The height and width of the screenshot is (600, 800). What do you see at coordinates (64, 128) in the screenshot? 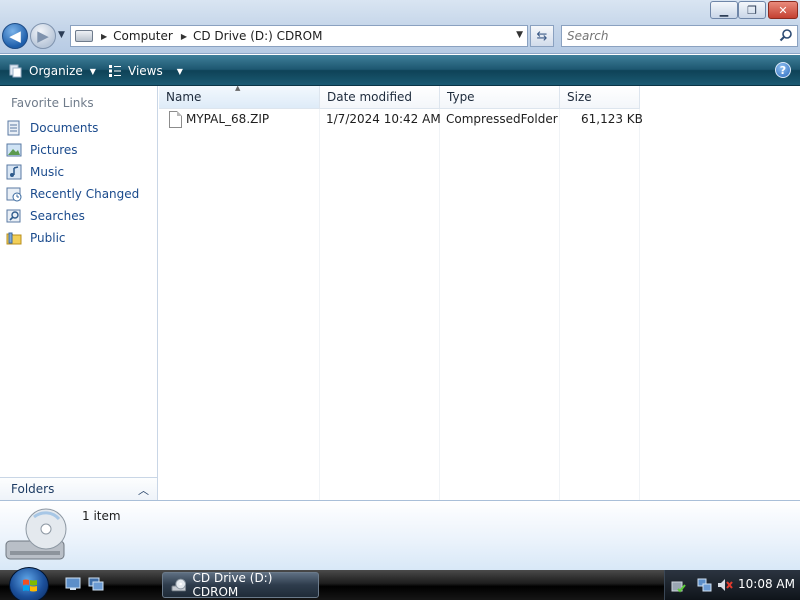
I see `sidebar-item-label: Documents` at bounding box center [64, 128].